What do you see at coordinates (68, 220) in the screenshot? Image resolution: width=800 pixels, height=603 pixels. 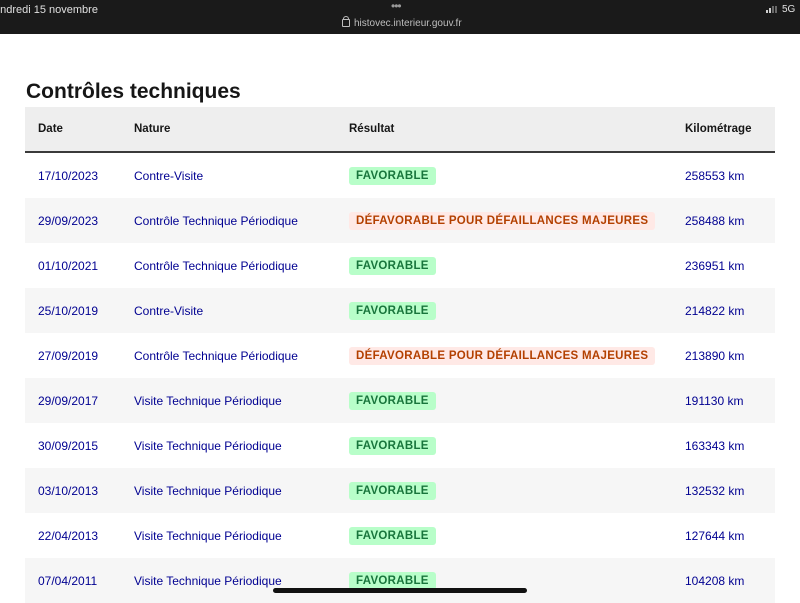 I see `cell-date: 29/09/2023` at bounding box center [68, 220].